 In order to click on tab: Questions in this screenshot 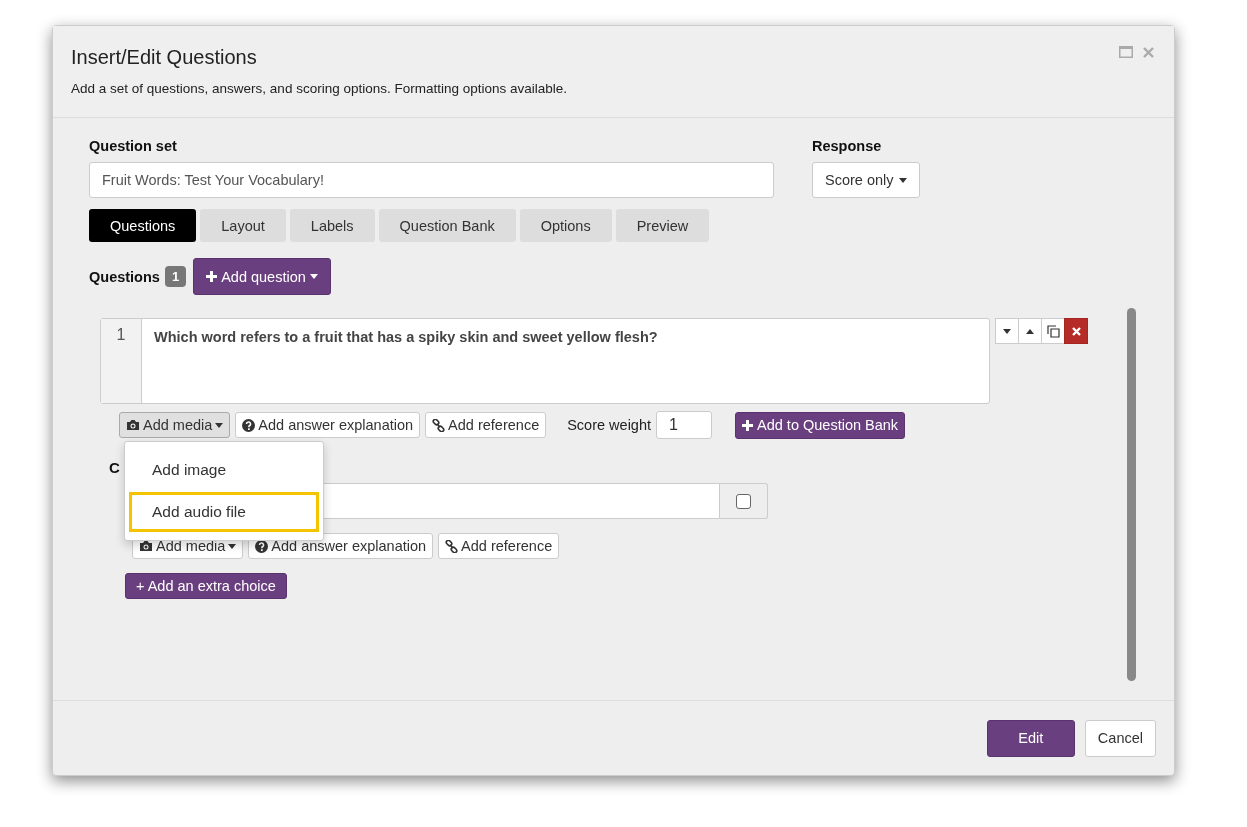, I will do `click(143, 225)`.